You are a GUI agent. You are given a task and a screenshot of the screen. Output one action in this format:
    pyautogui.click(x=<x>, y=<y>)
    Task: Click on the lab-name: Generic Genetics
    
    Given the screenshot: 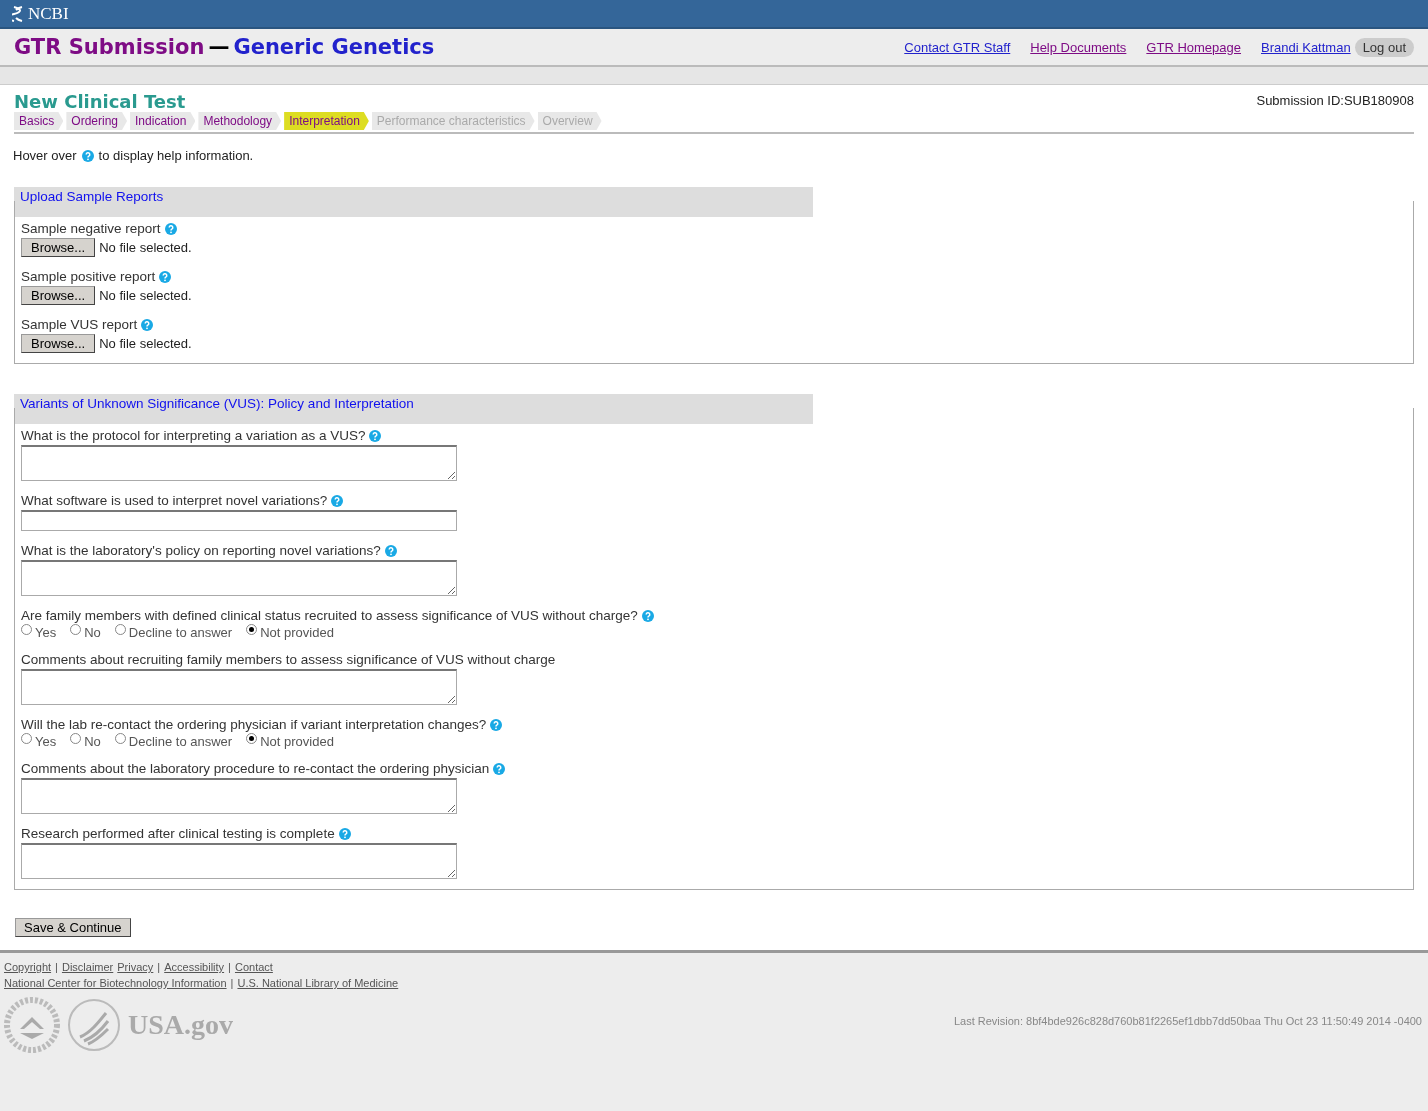 What is the action you would take?
    pyautogui.click(x=334, y=47)
    